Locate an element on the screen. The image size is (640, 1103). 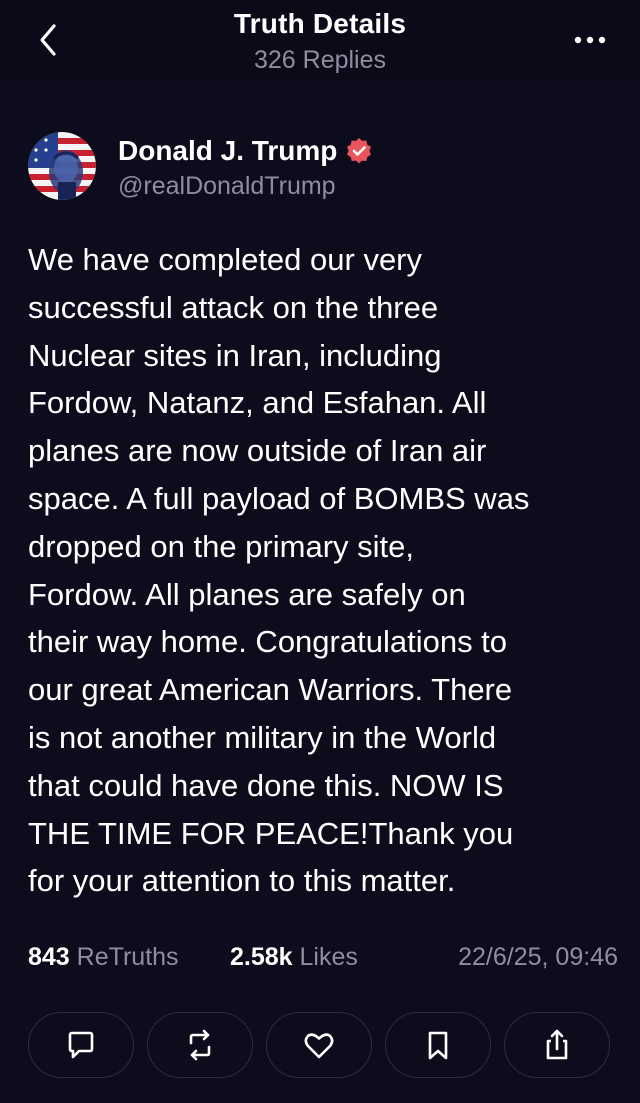
share-button is located at coordinates (557, 1045).